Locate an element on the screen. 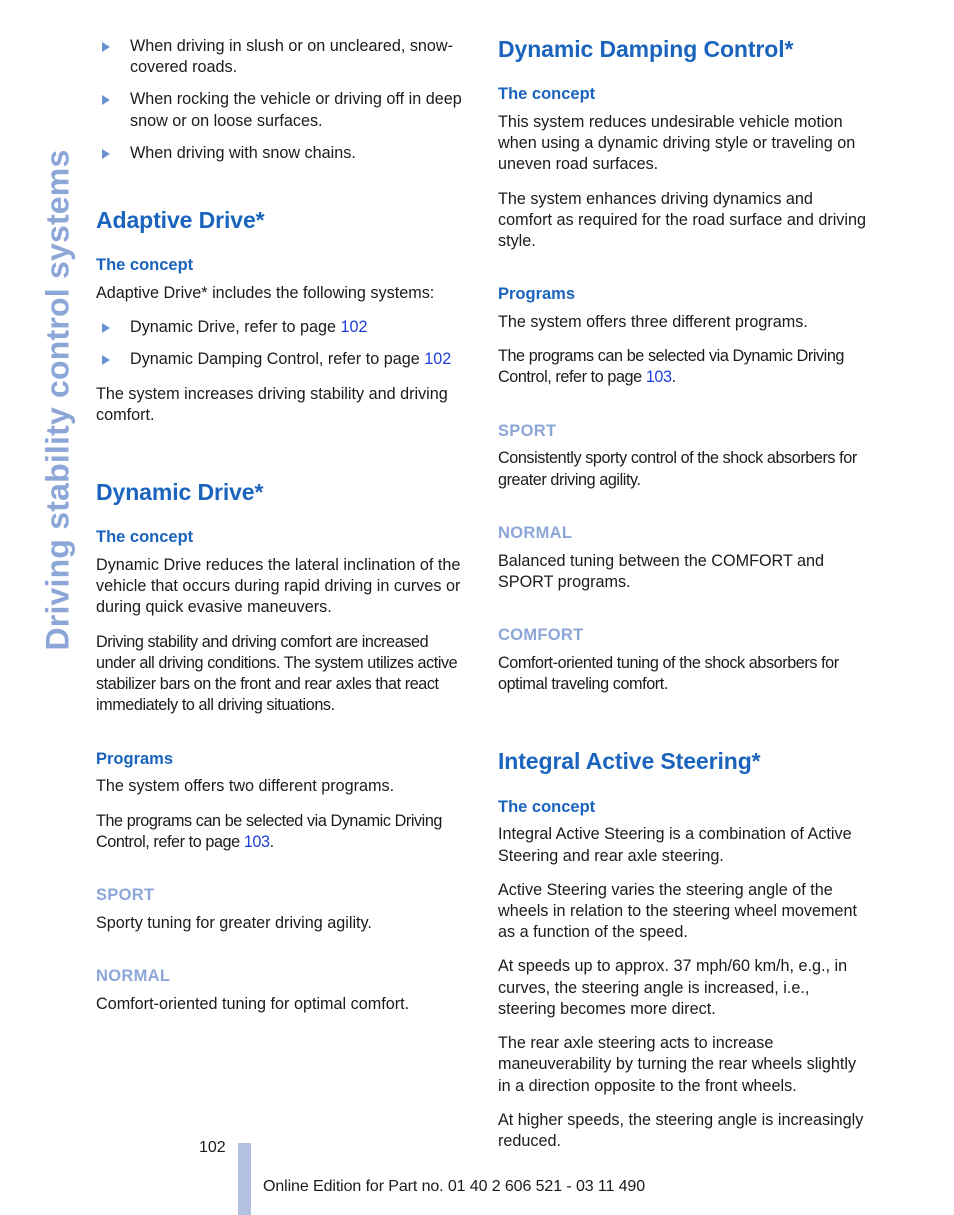  footer-accent-bar is located at coordinates (244, 1179).